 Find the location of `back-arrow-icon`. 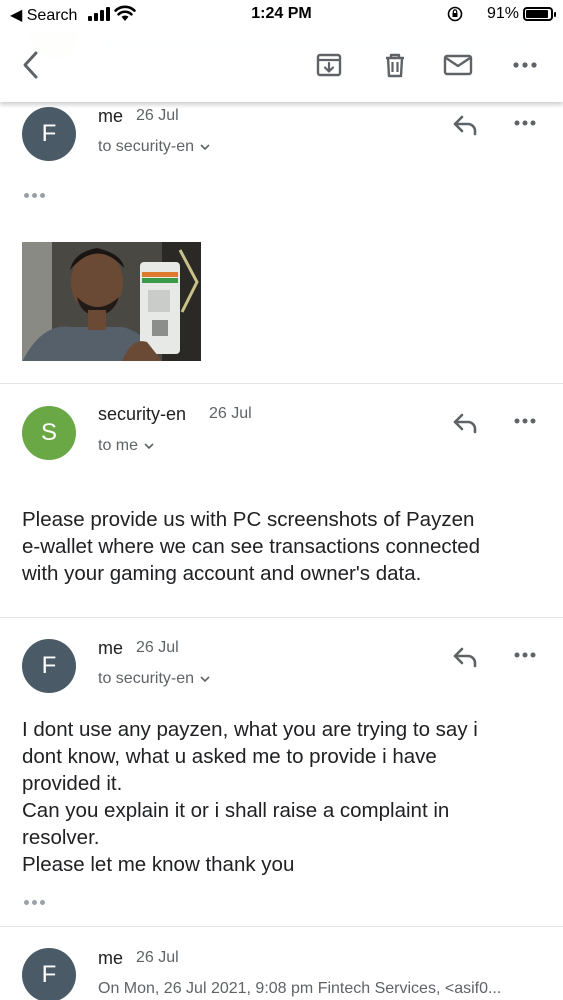

back-arrow-icon is located at coordinates (31, 65).